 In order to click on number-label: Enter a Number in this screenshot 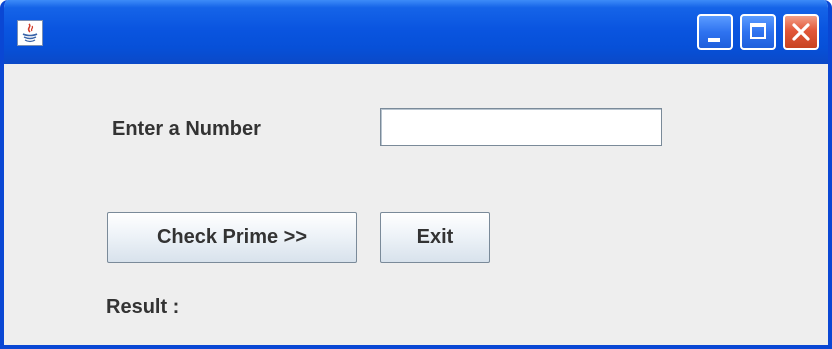, I will do `click(186, 129)`.